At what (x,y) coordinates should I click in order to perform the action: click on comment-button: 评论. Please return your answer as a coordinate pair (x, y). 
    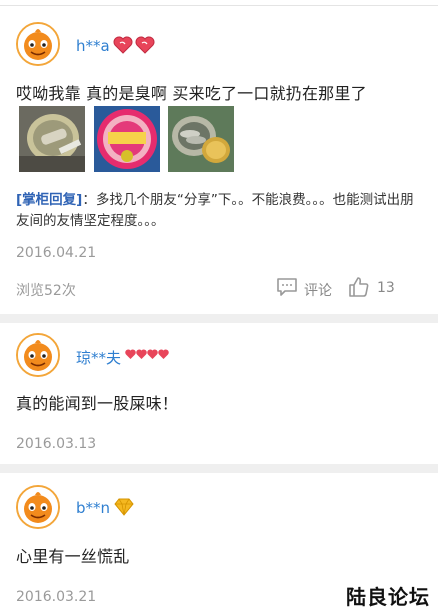
    Looking at the image, I should click on (318, 290).